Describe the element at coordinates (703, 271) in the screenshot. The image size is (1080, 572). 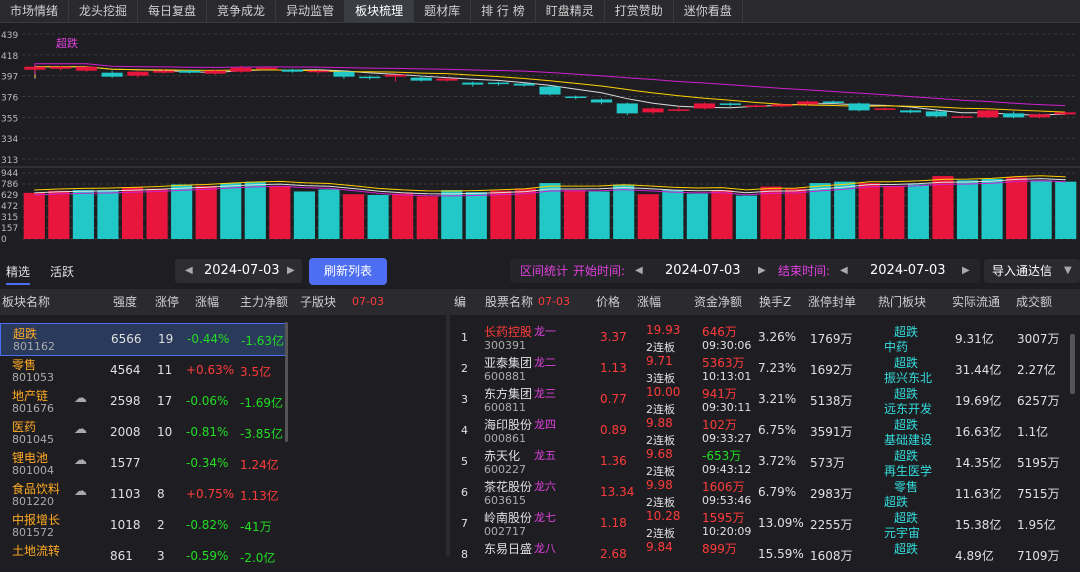
I see `start-date-value: 2024-07-03` at that location.